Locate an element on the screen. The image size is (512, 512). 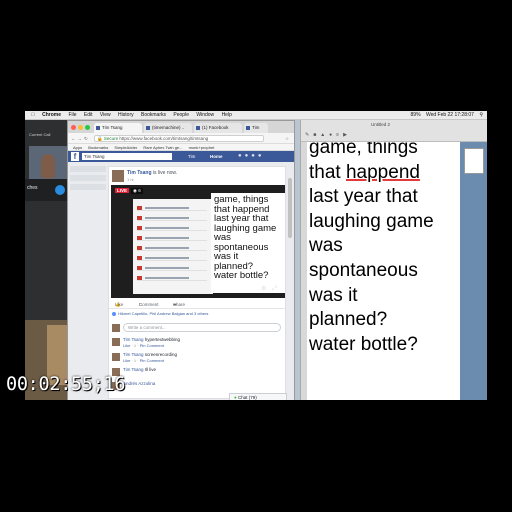
battery-level: 89% is located at coordinates (416, 115).